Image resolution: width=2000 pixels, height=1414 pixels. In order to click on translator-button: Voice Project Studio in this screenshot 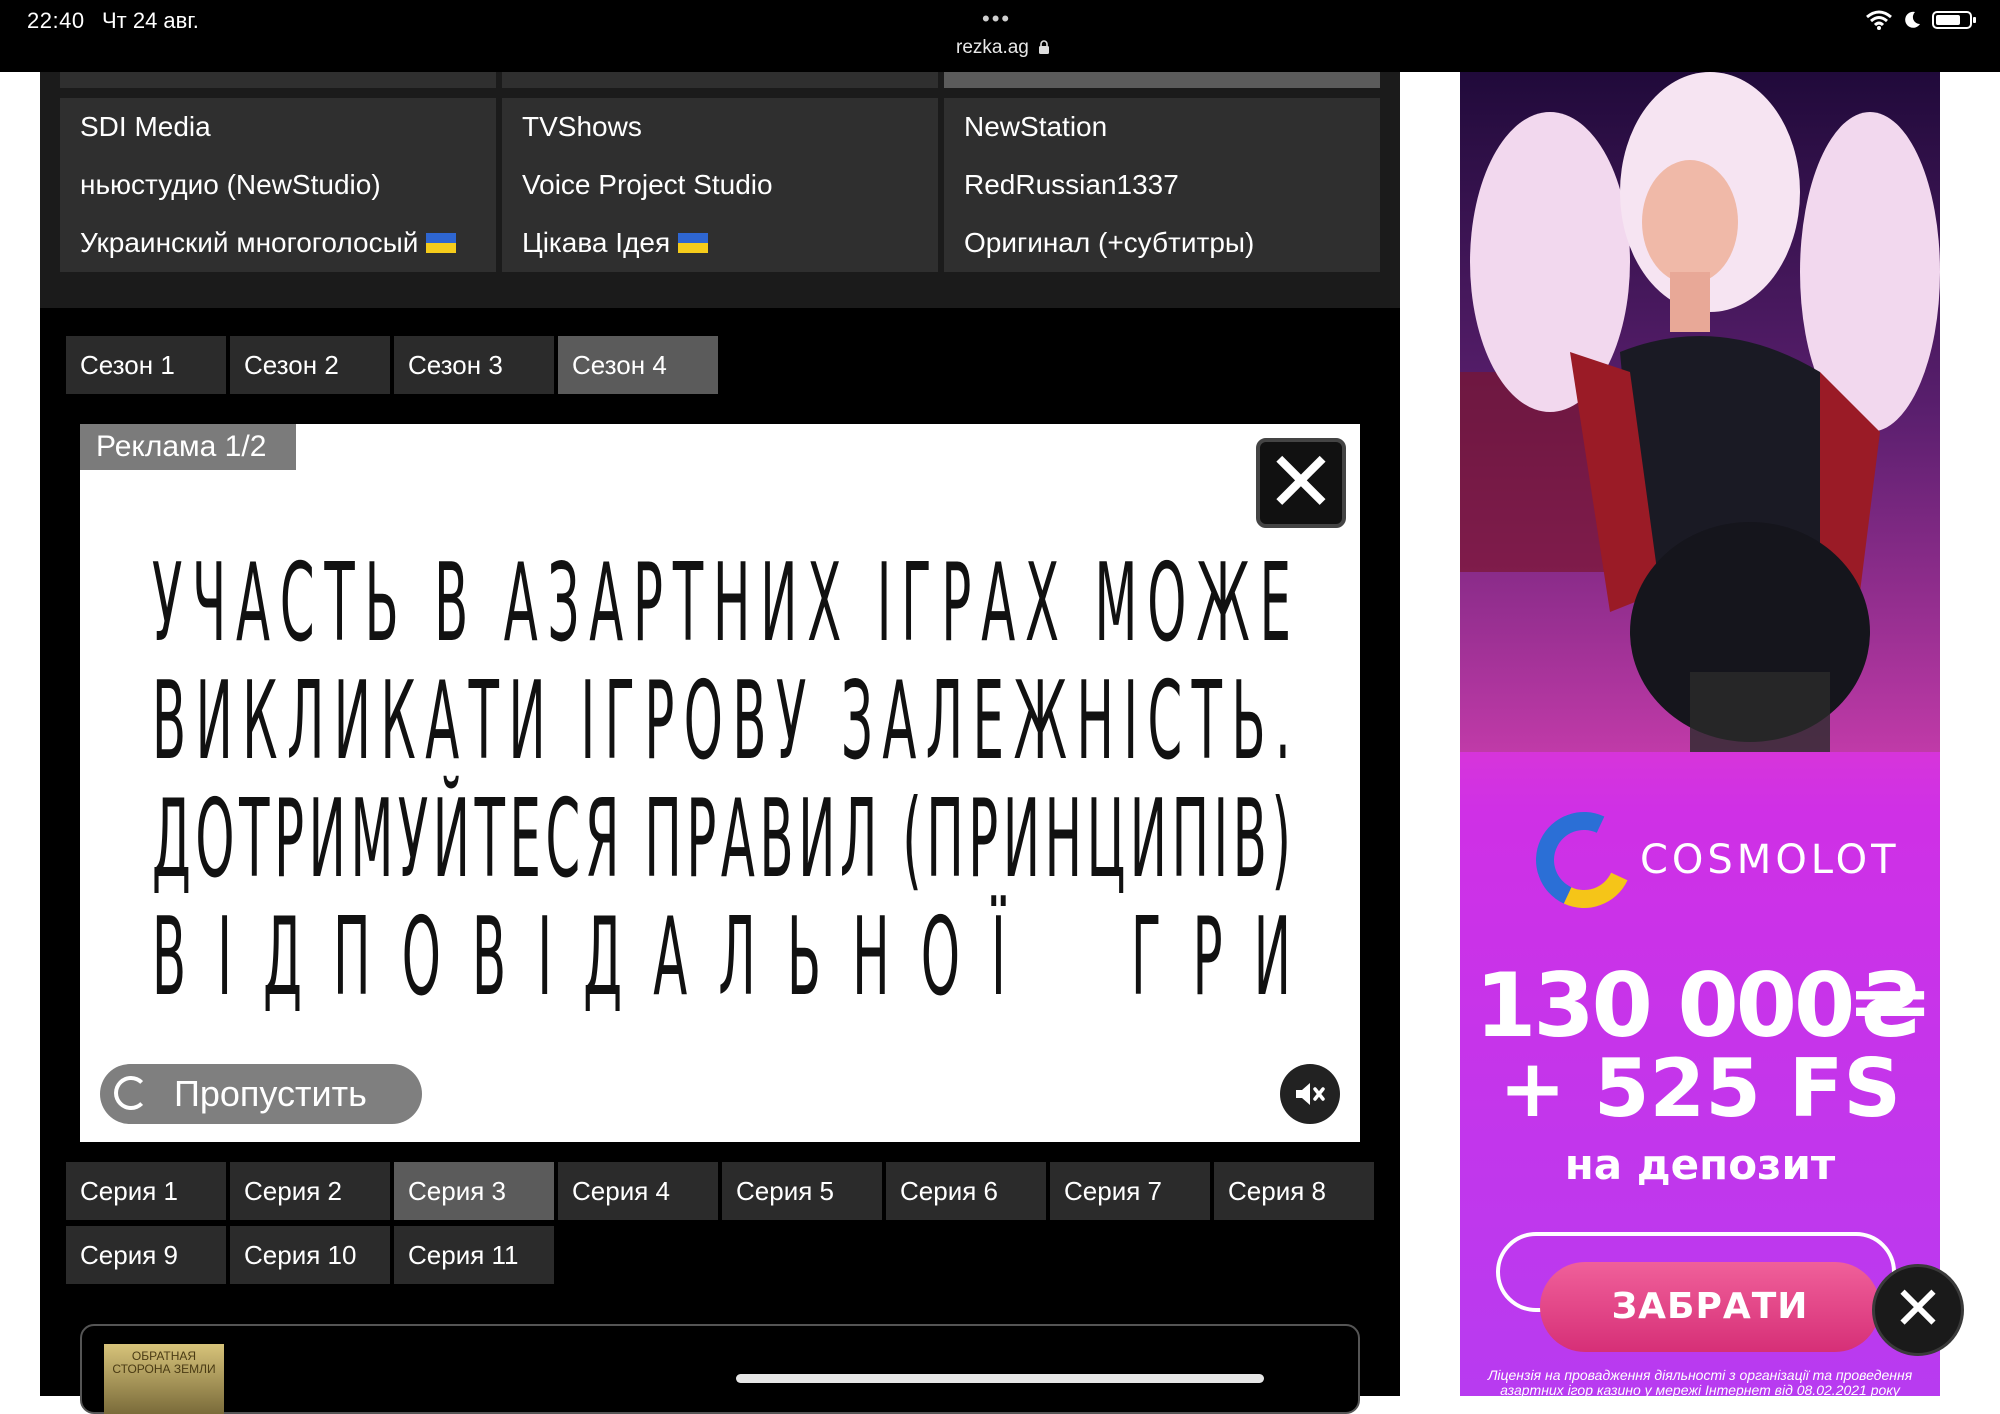, I will do `click(720, 185)`.